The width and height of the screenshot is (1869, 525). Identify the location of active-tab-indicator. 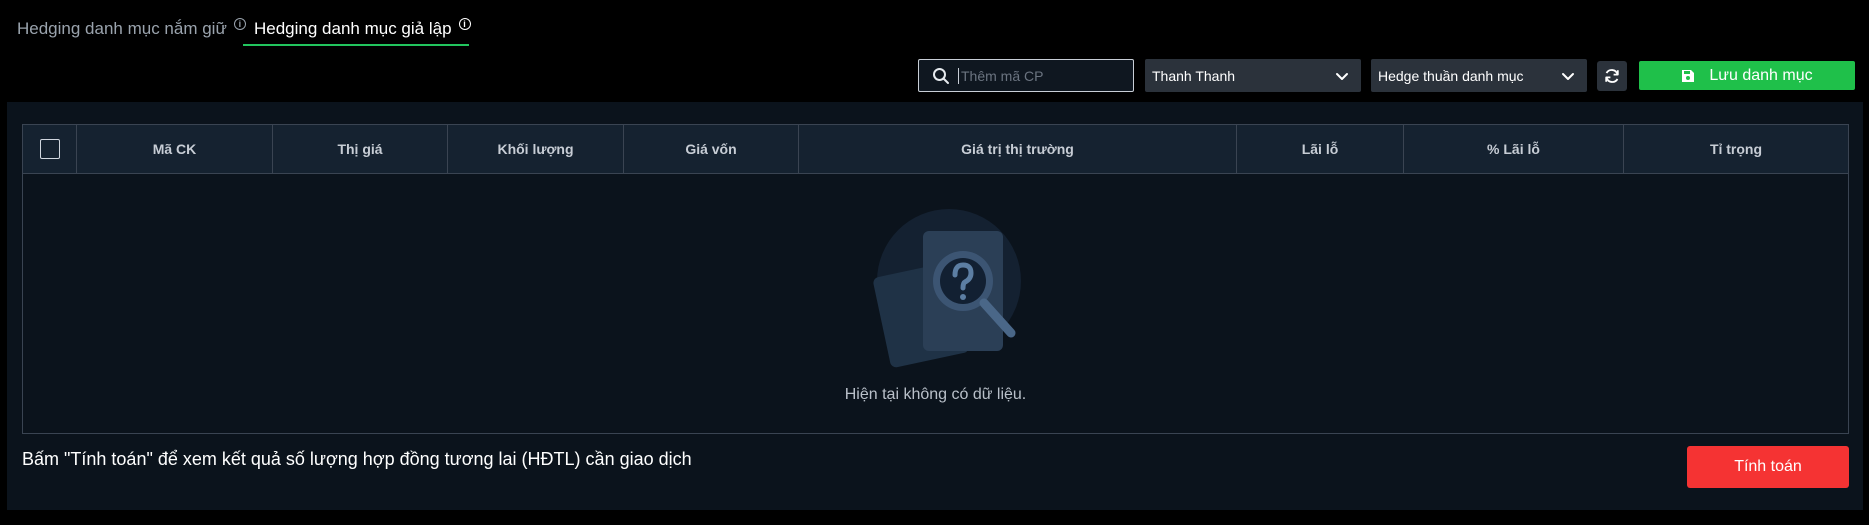
(356, 45).